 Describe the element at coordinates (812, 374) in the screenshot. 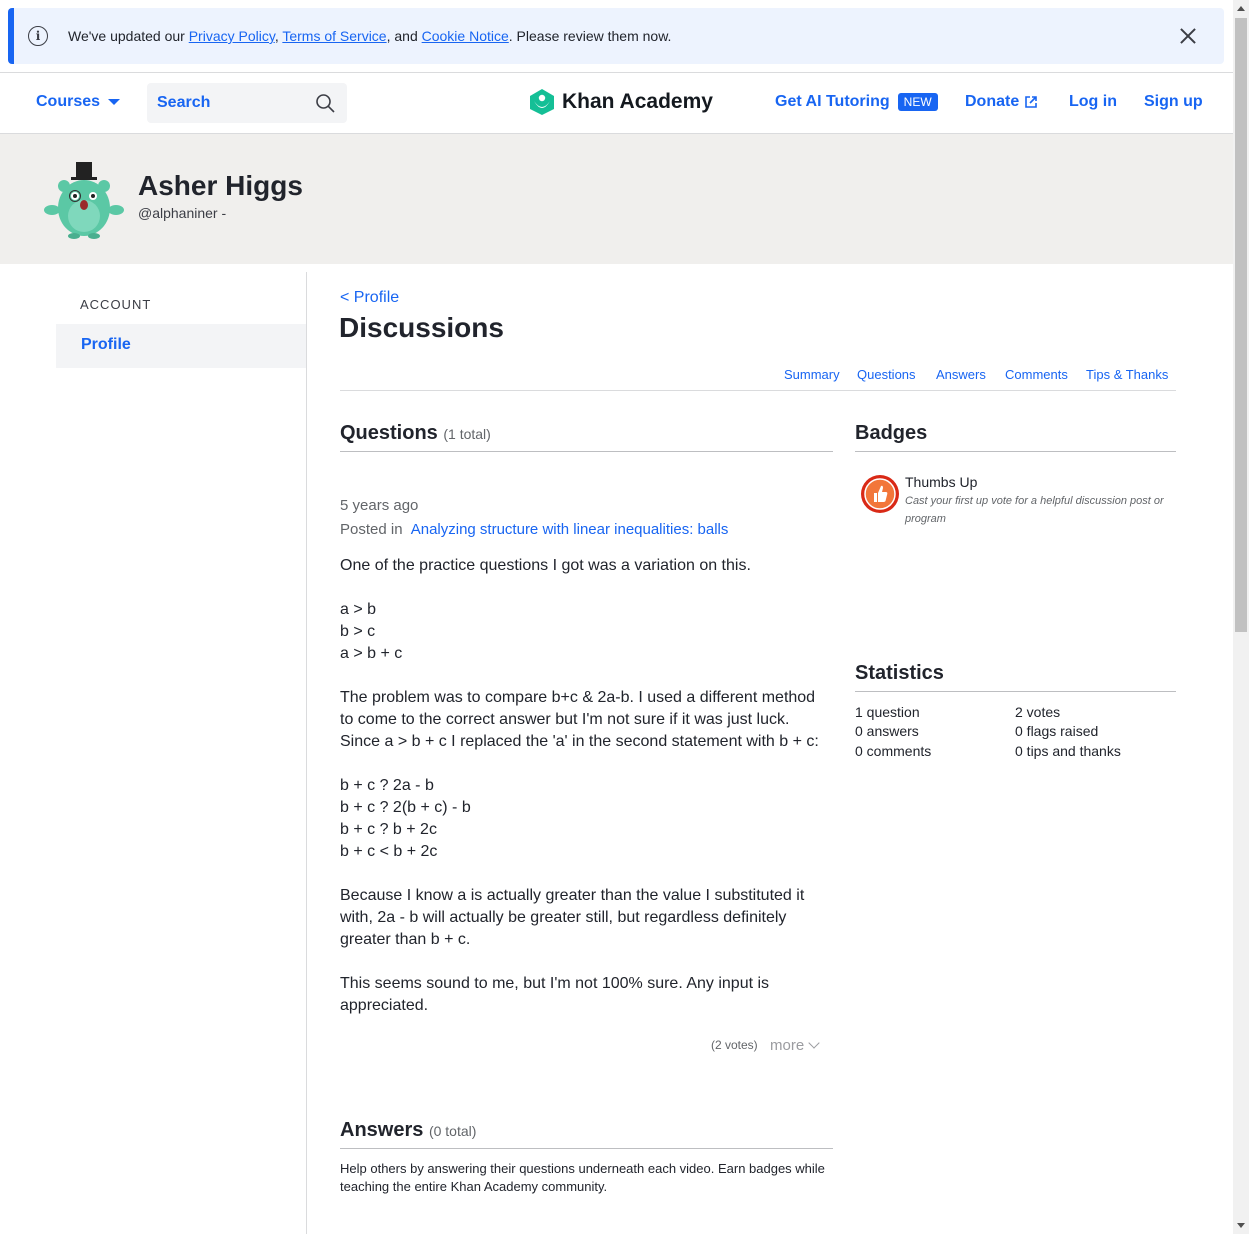

I see `tab-summary: Summary` at that location.